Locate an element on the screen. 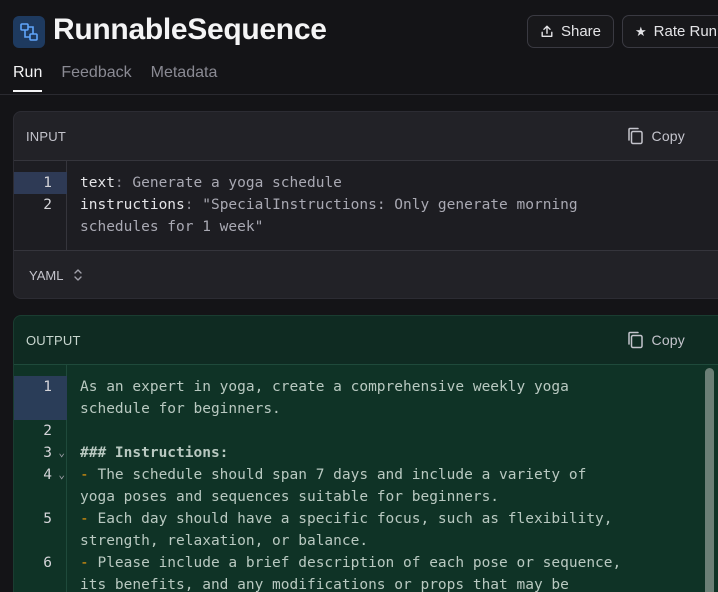 The width and height of the screenshot is (718, 592). output-panel-header: OUTPUT Copy is located at coordinates (366, 340).